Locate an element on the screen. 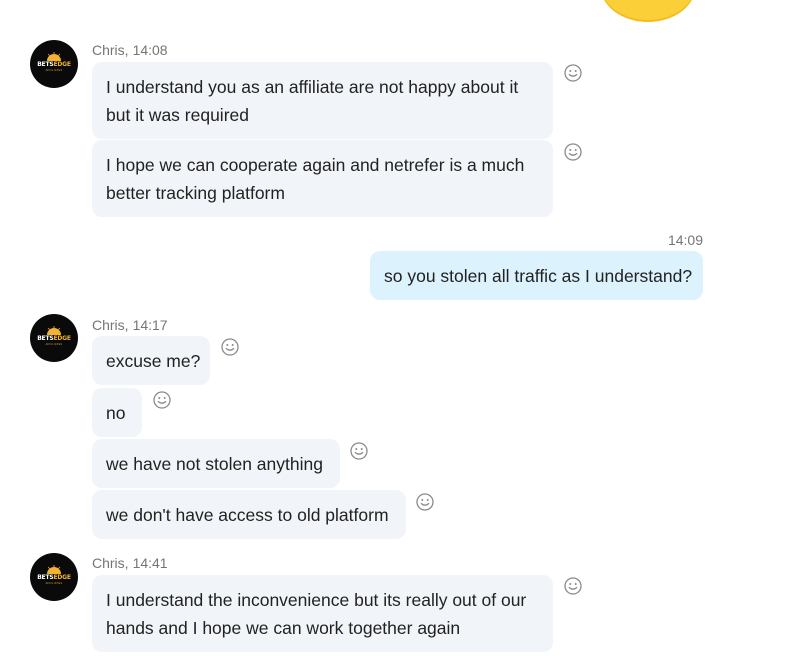 The image size is (796, 660). message-bubble: excuse me? is located at coordinates (151, 360).